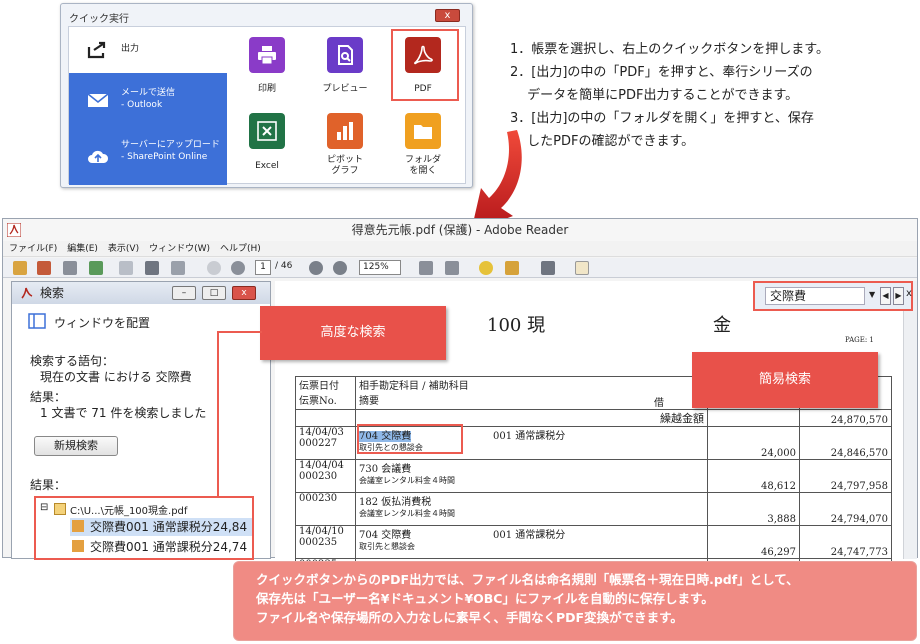  I want to click on cloud-upload-icon, so click(98, 156).